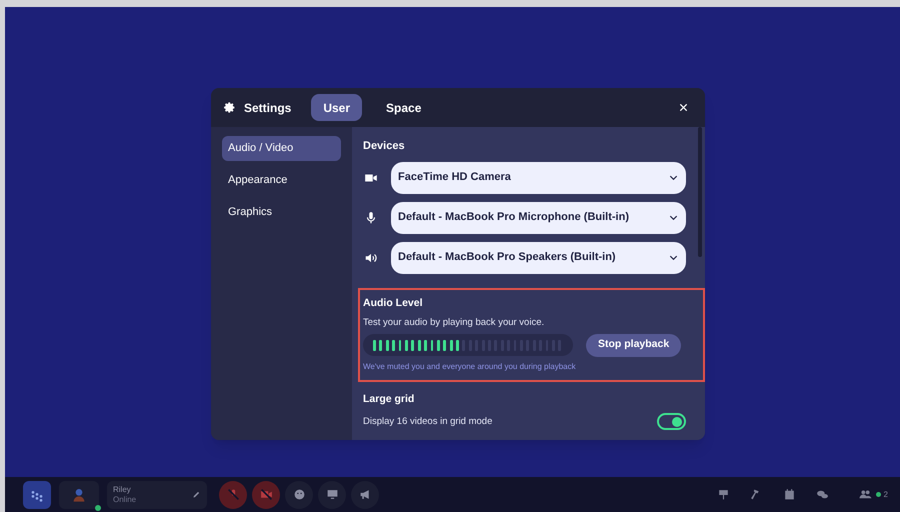 This screenshot has width=900, height=512. I want to click on calendar-icon, so click(789, 494).